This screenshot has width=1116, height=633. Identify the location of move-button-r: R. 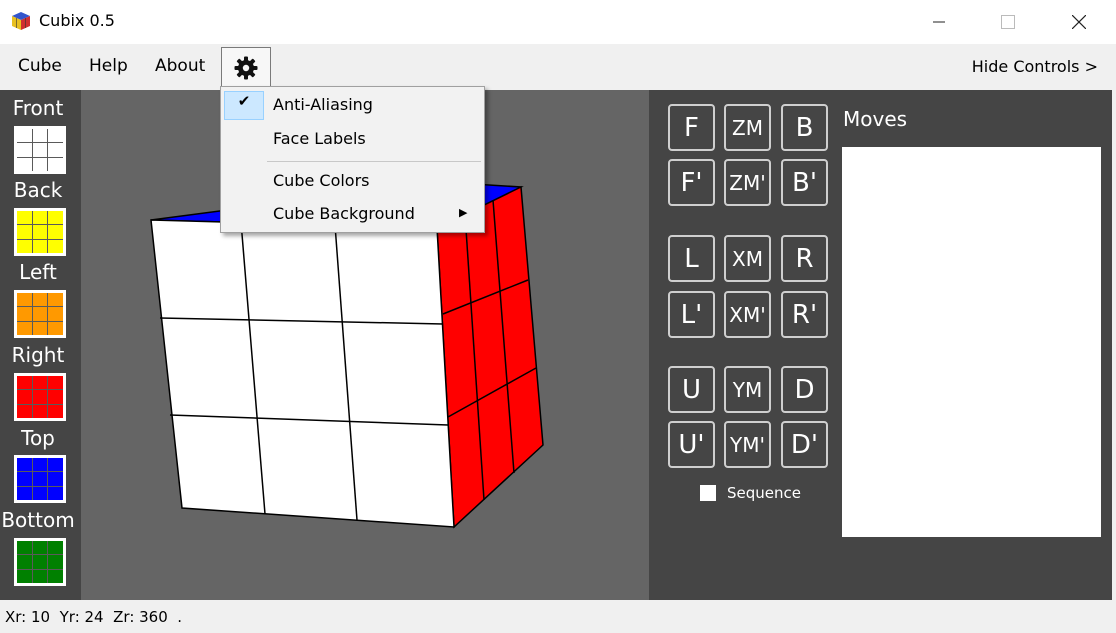
(804, 258).